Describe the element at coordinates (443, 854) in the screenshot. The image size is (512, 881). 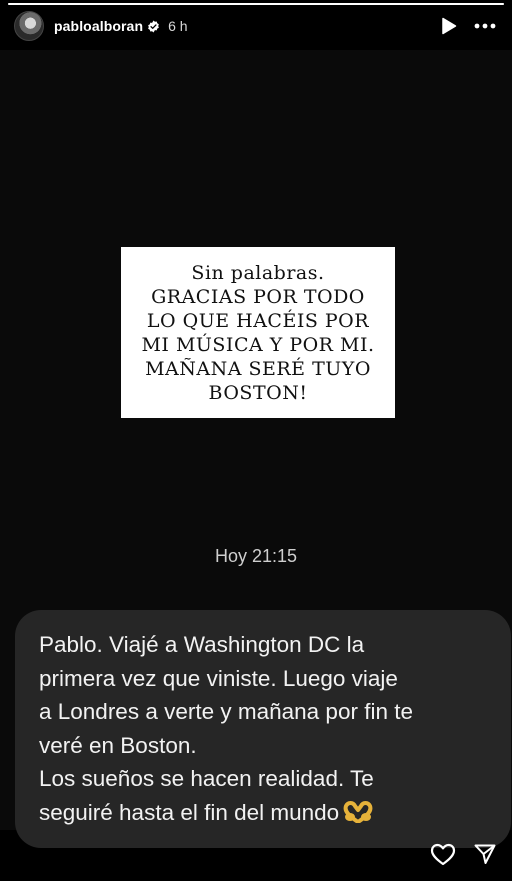
I see `like-icon` at that location.